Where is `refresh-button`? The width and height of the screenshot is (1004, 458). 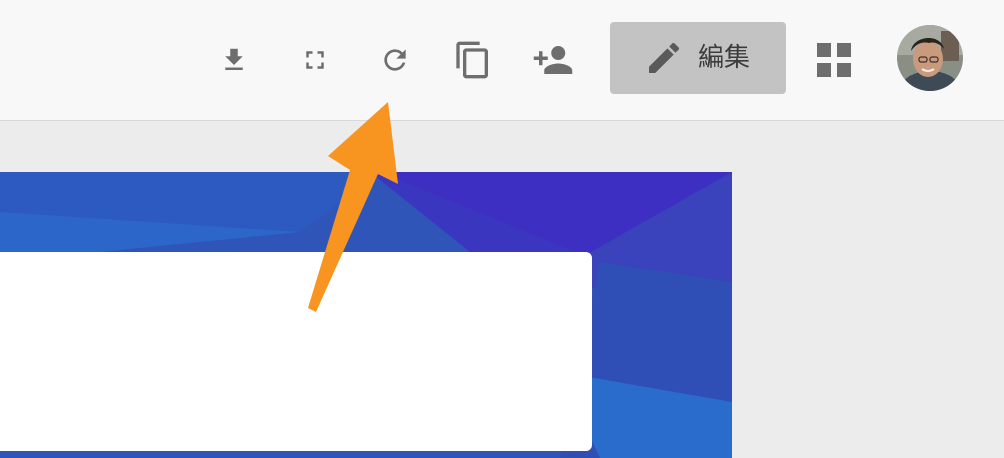 refresh-button is located at coordinates (395, 60).